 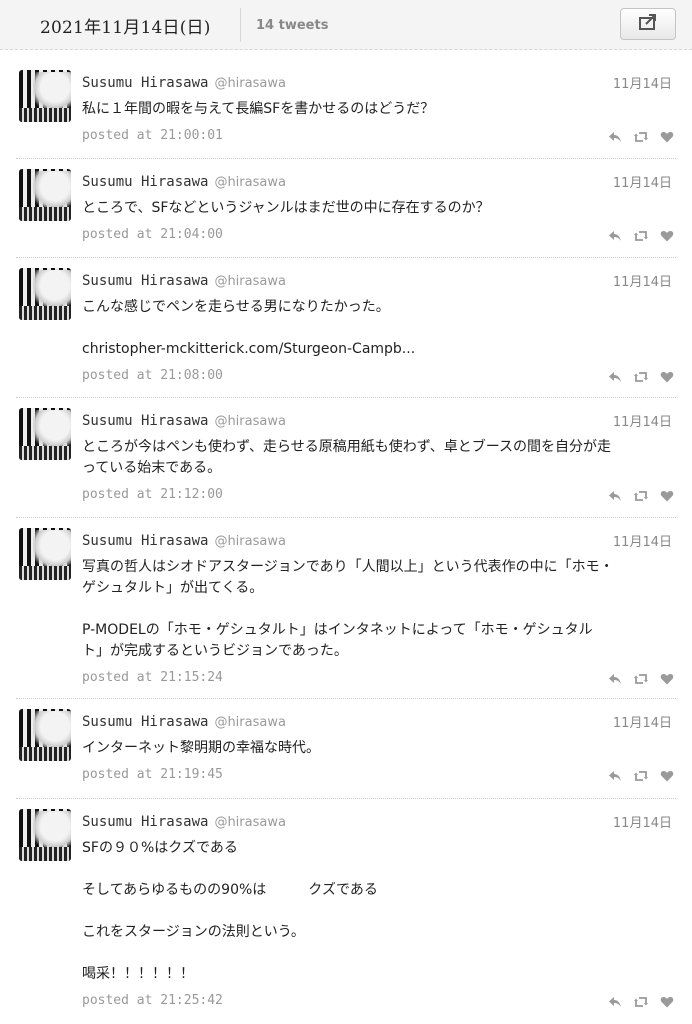 What do you see at coordinates (152, 135) in the screenshot?
I see `posted-timestamp: posted at 21:00:01` at bounding box center [152, 135].